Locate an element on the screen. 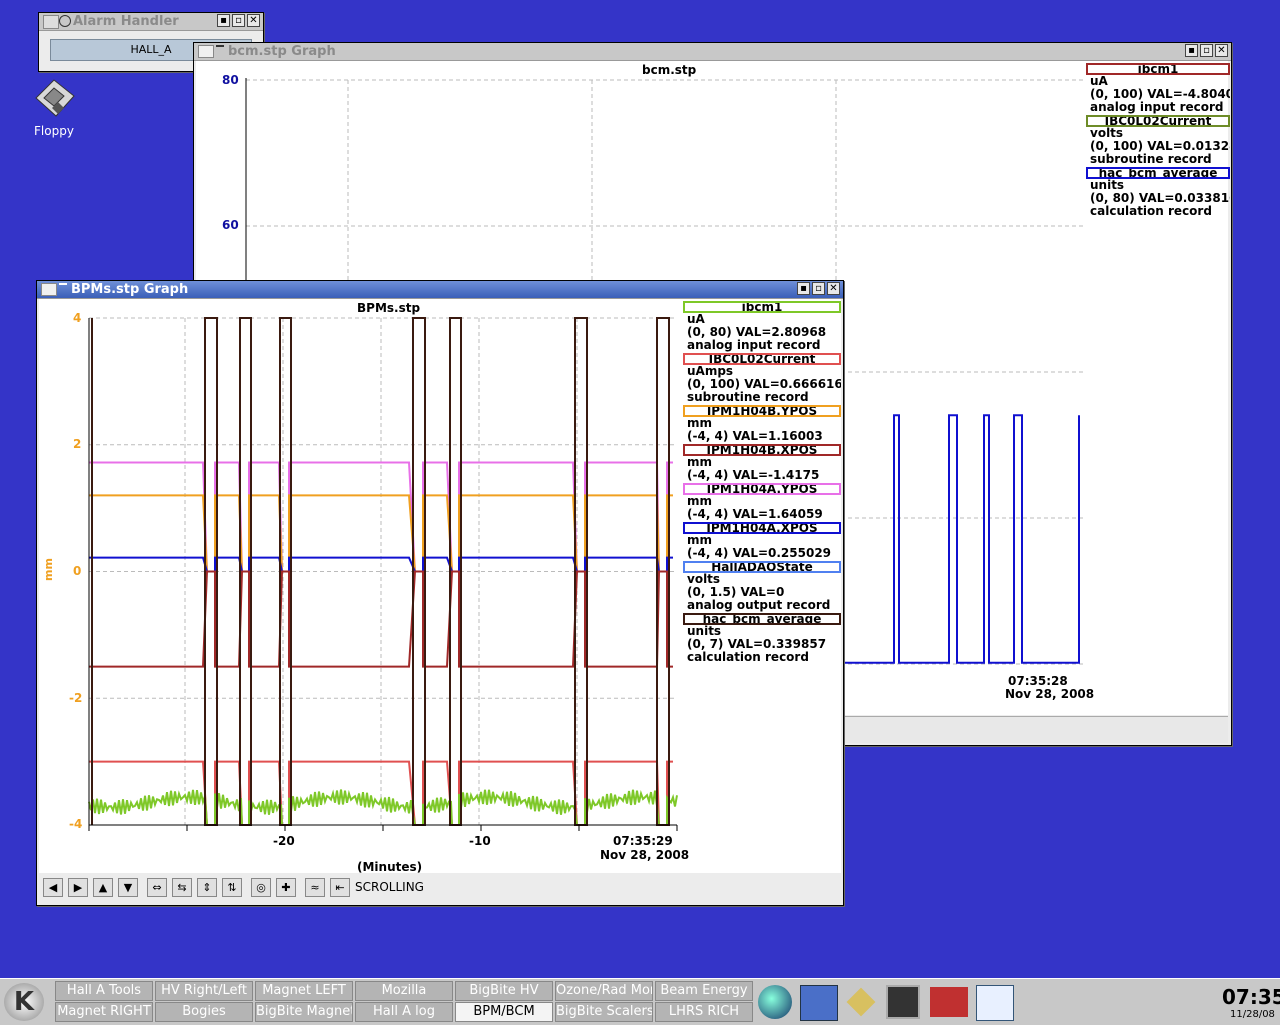 The image size is (1280, 1025). bpm-ytick: 0 is located at coordinates (77, 571).